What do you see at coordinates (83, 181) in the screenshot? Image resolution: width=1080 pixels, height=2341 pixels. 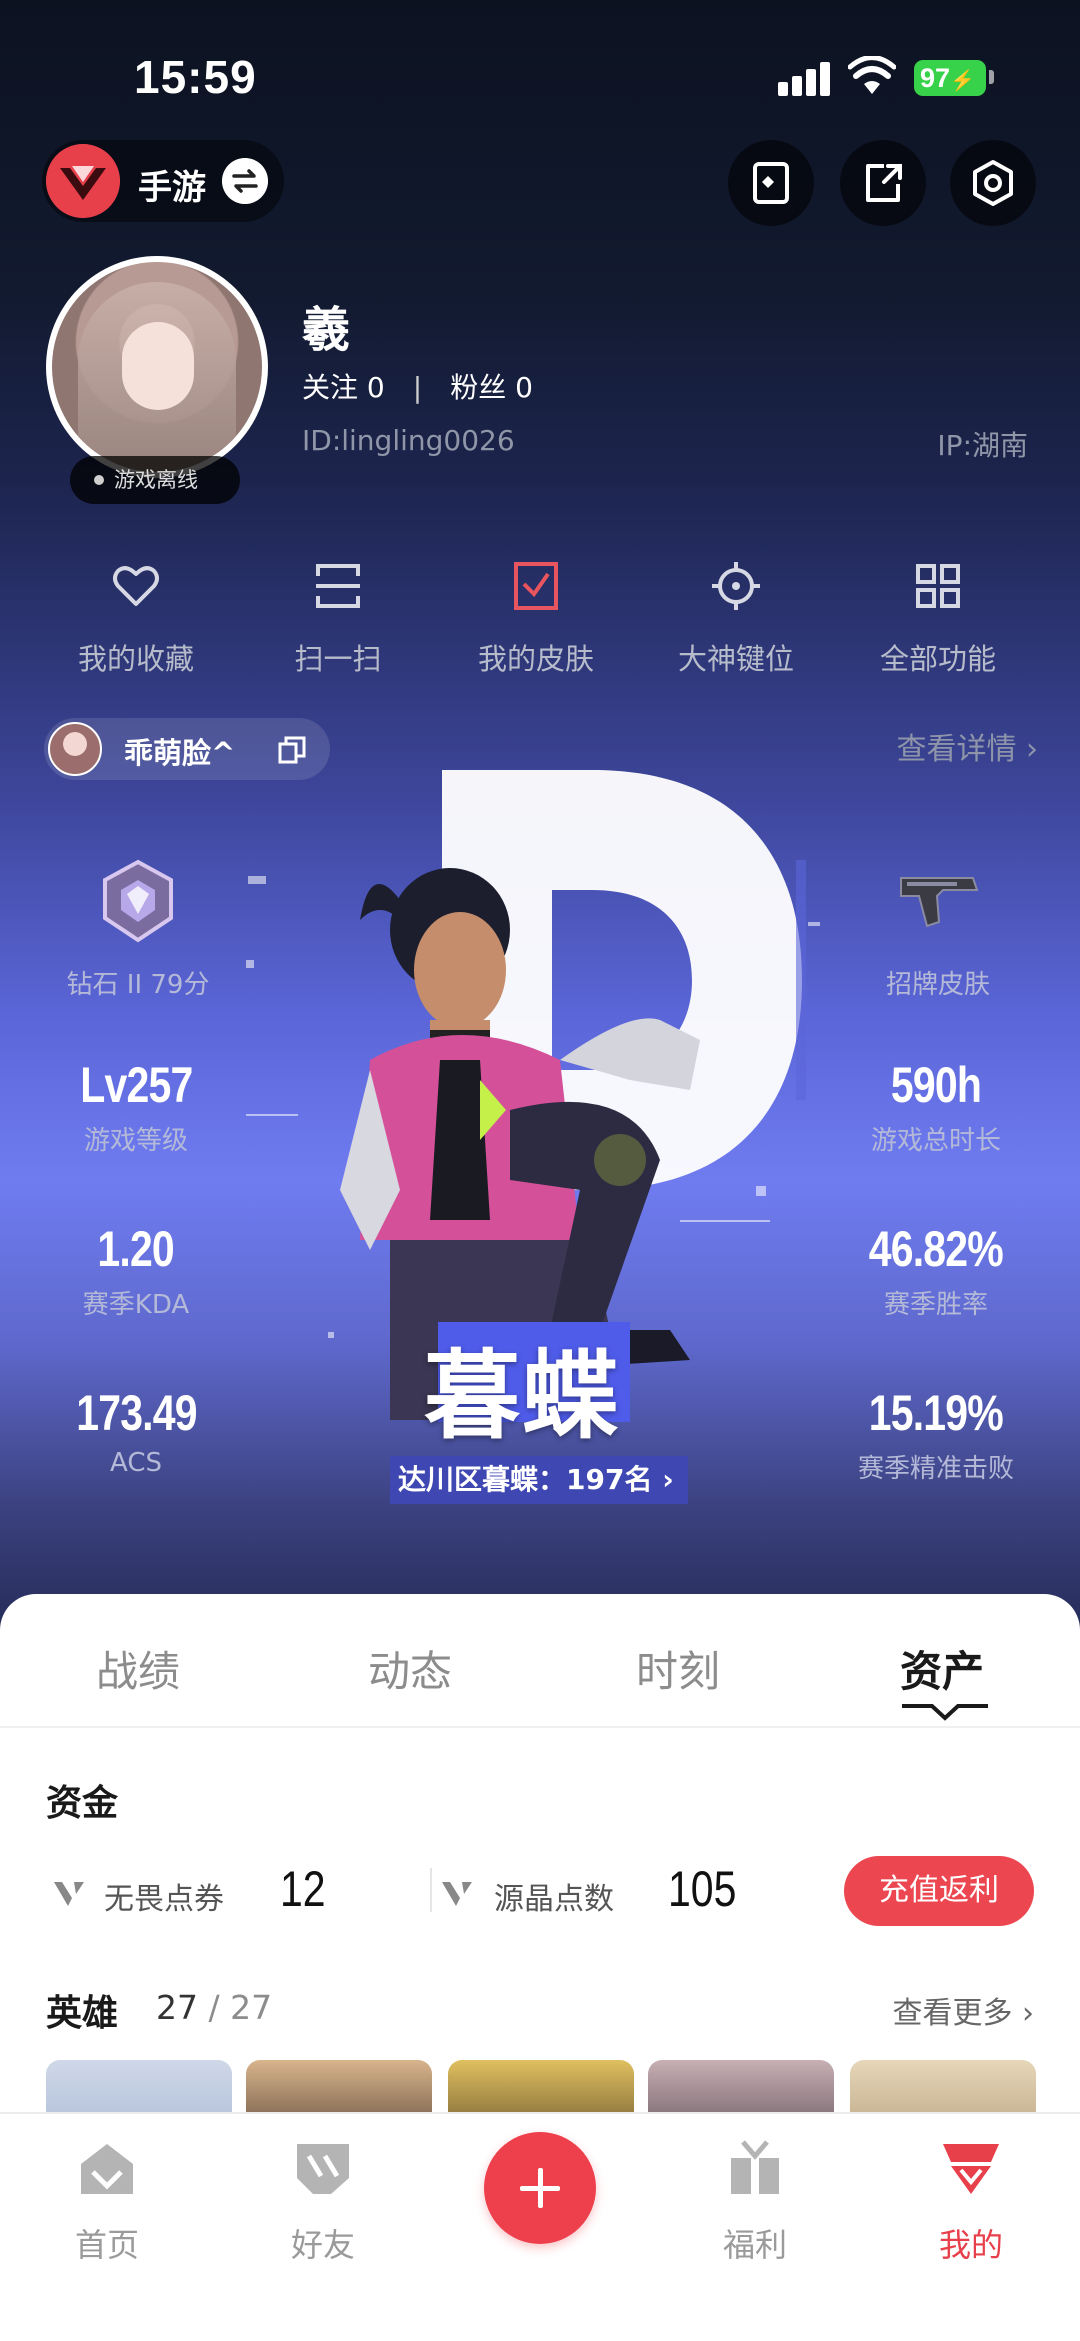 I see `app-logo-icon` at bounding box center [83, 181].